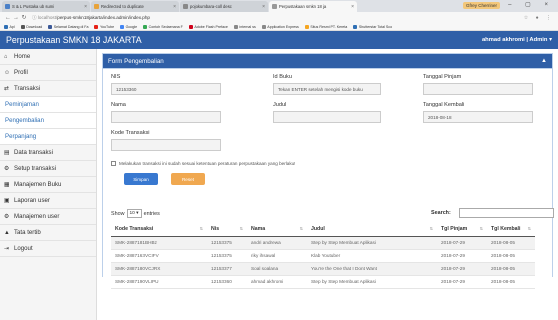 The width and height of the screenshot is (558, 320). I want to click on sidebar-item-setup-transaksi: ⚙ Setup transaksi, so click(48, 169).